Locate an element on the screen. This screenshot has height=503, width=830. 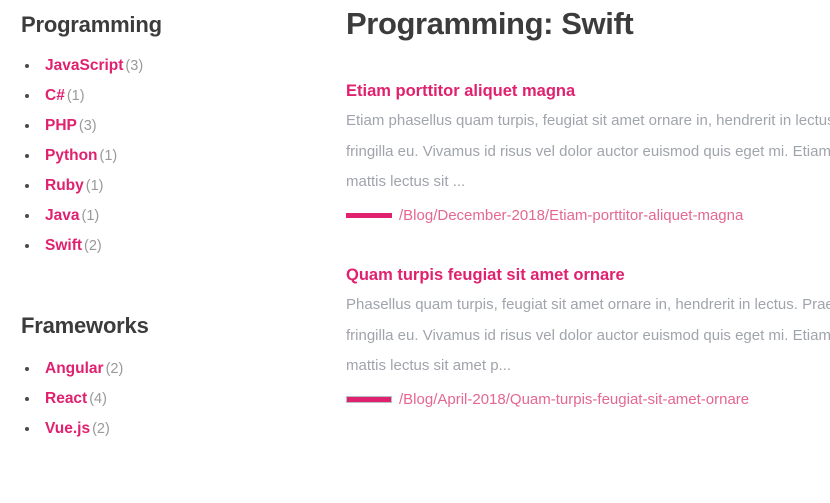
list-item: PHP (3) is located at coordinates (173, 126).